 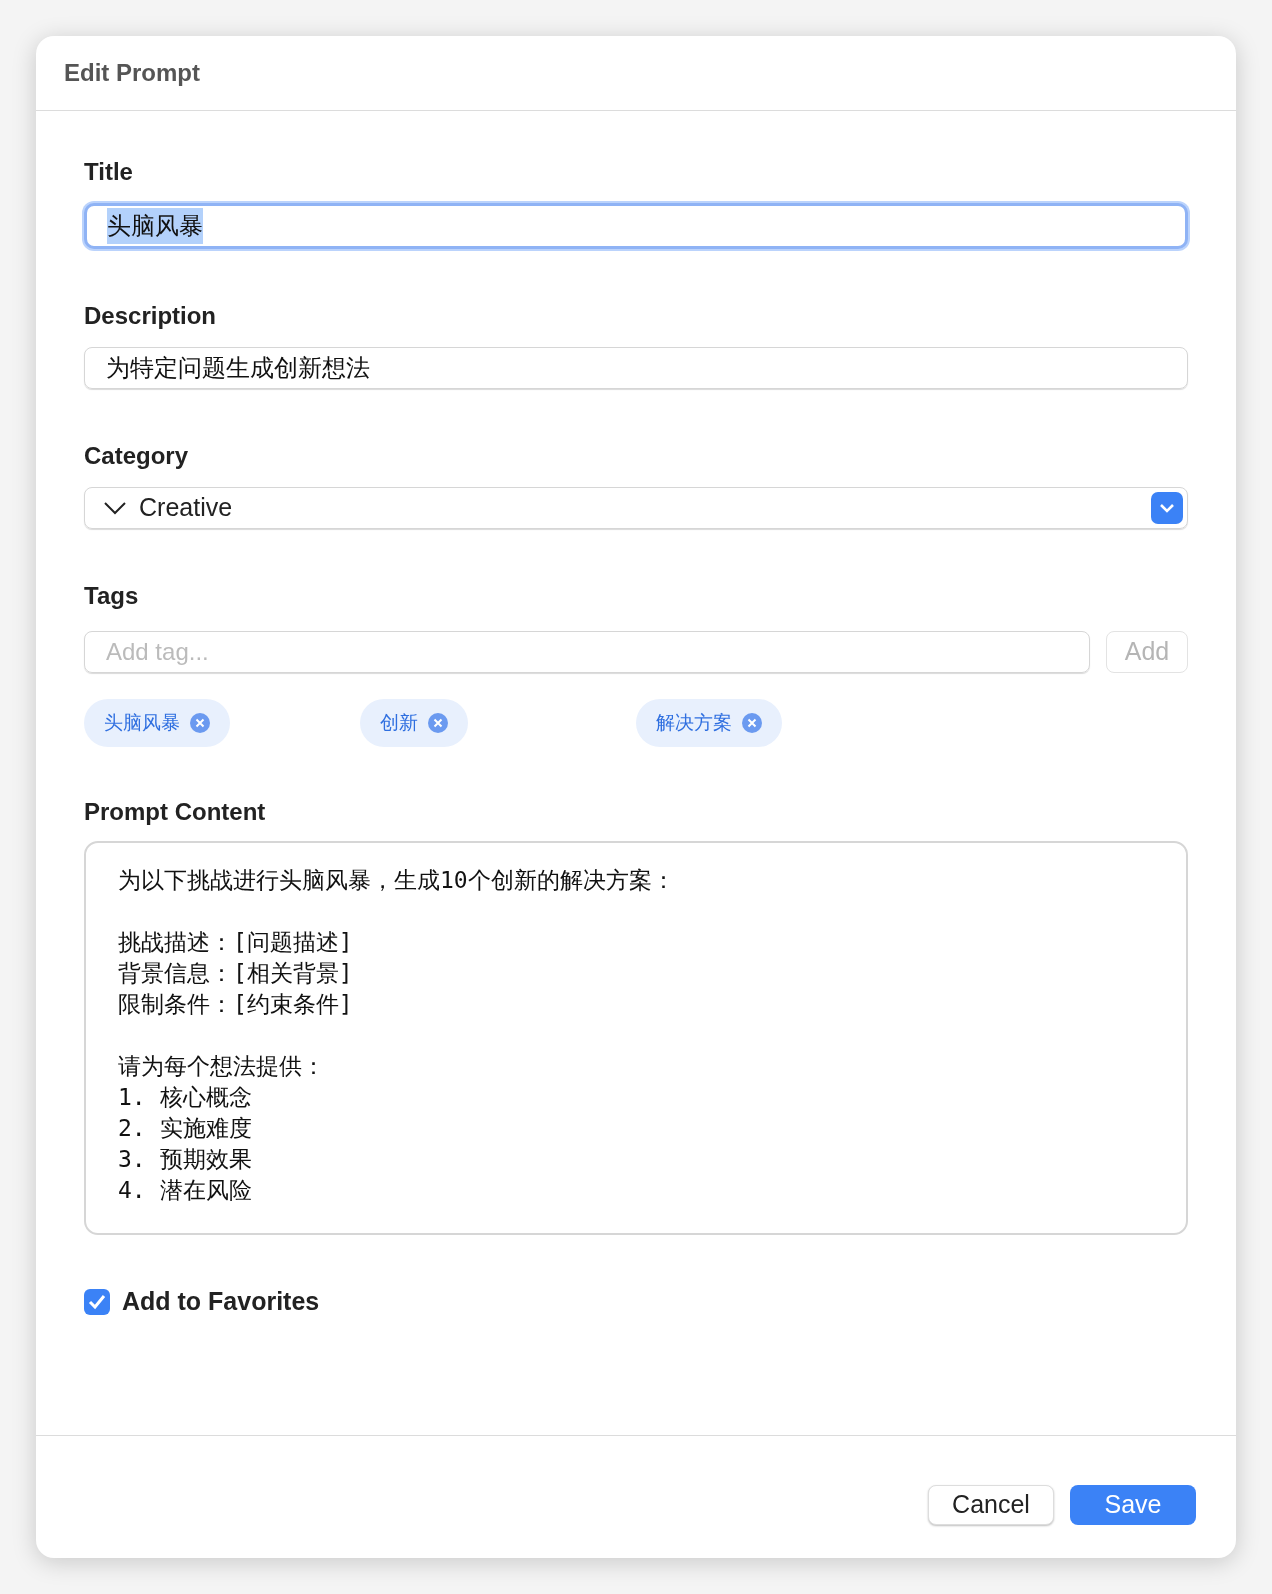 I want to click on content-line: 1. 核心概念, so click(x=185, y=1097).